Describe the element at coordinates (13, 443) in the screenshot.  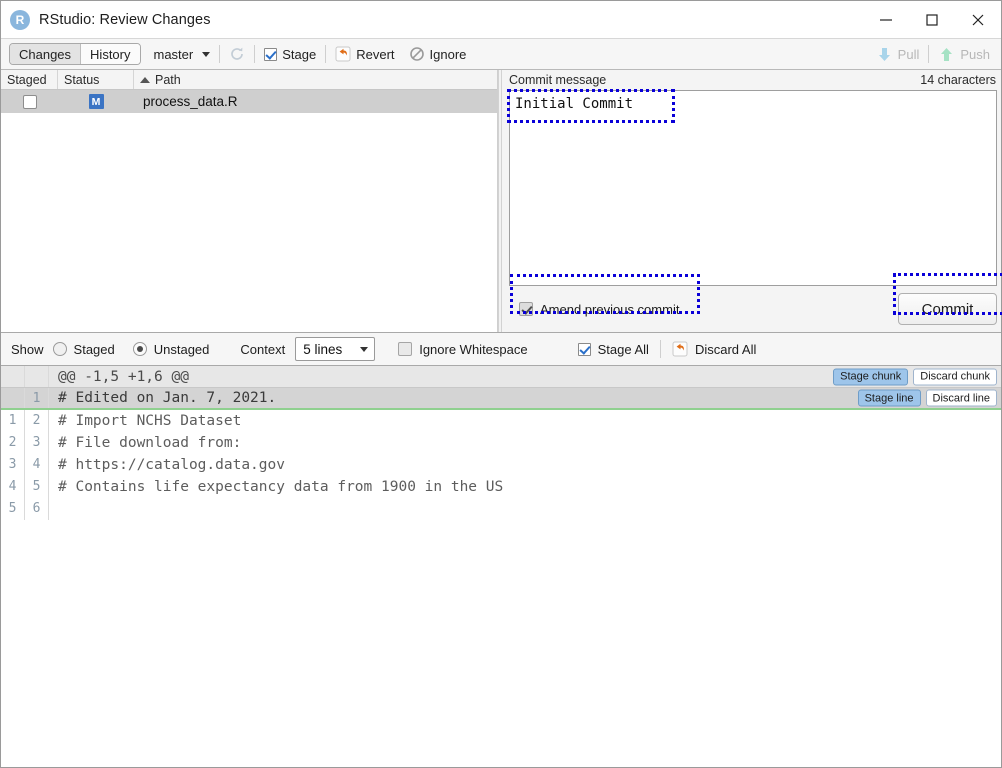
I see `line-number-old: 2` at that location.